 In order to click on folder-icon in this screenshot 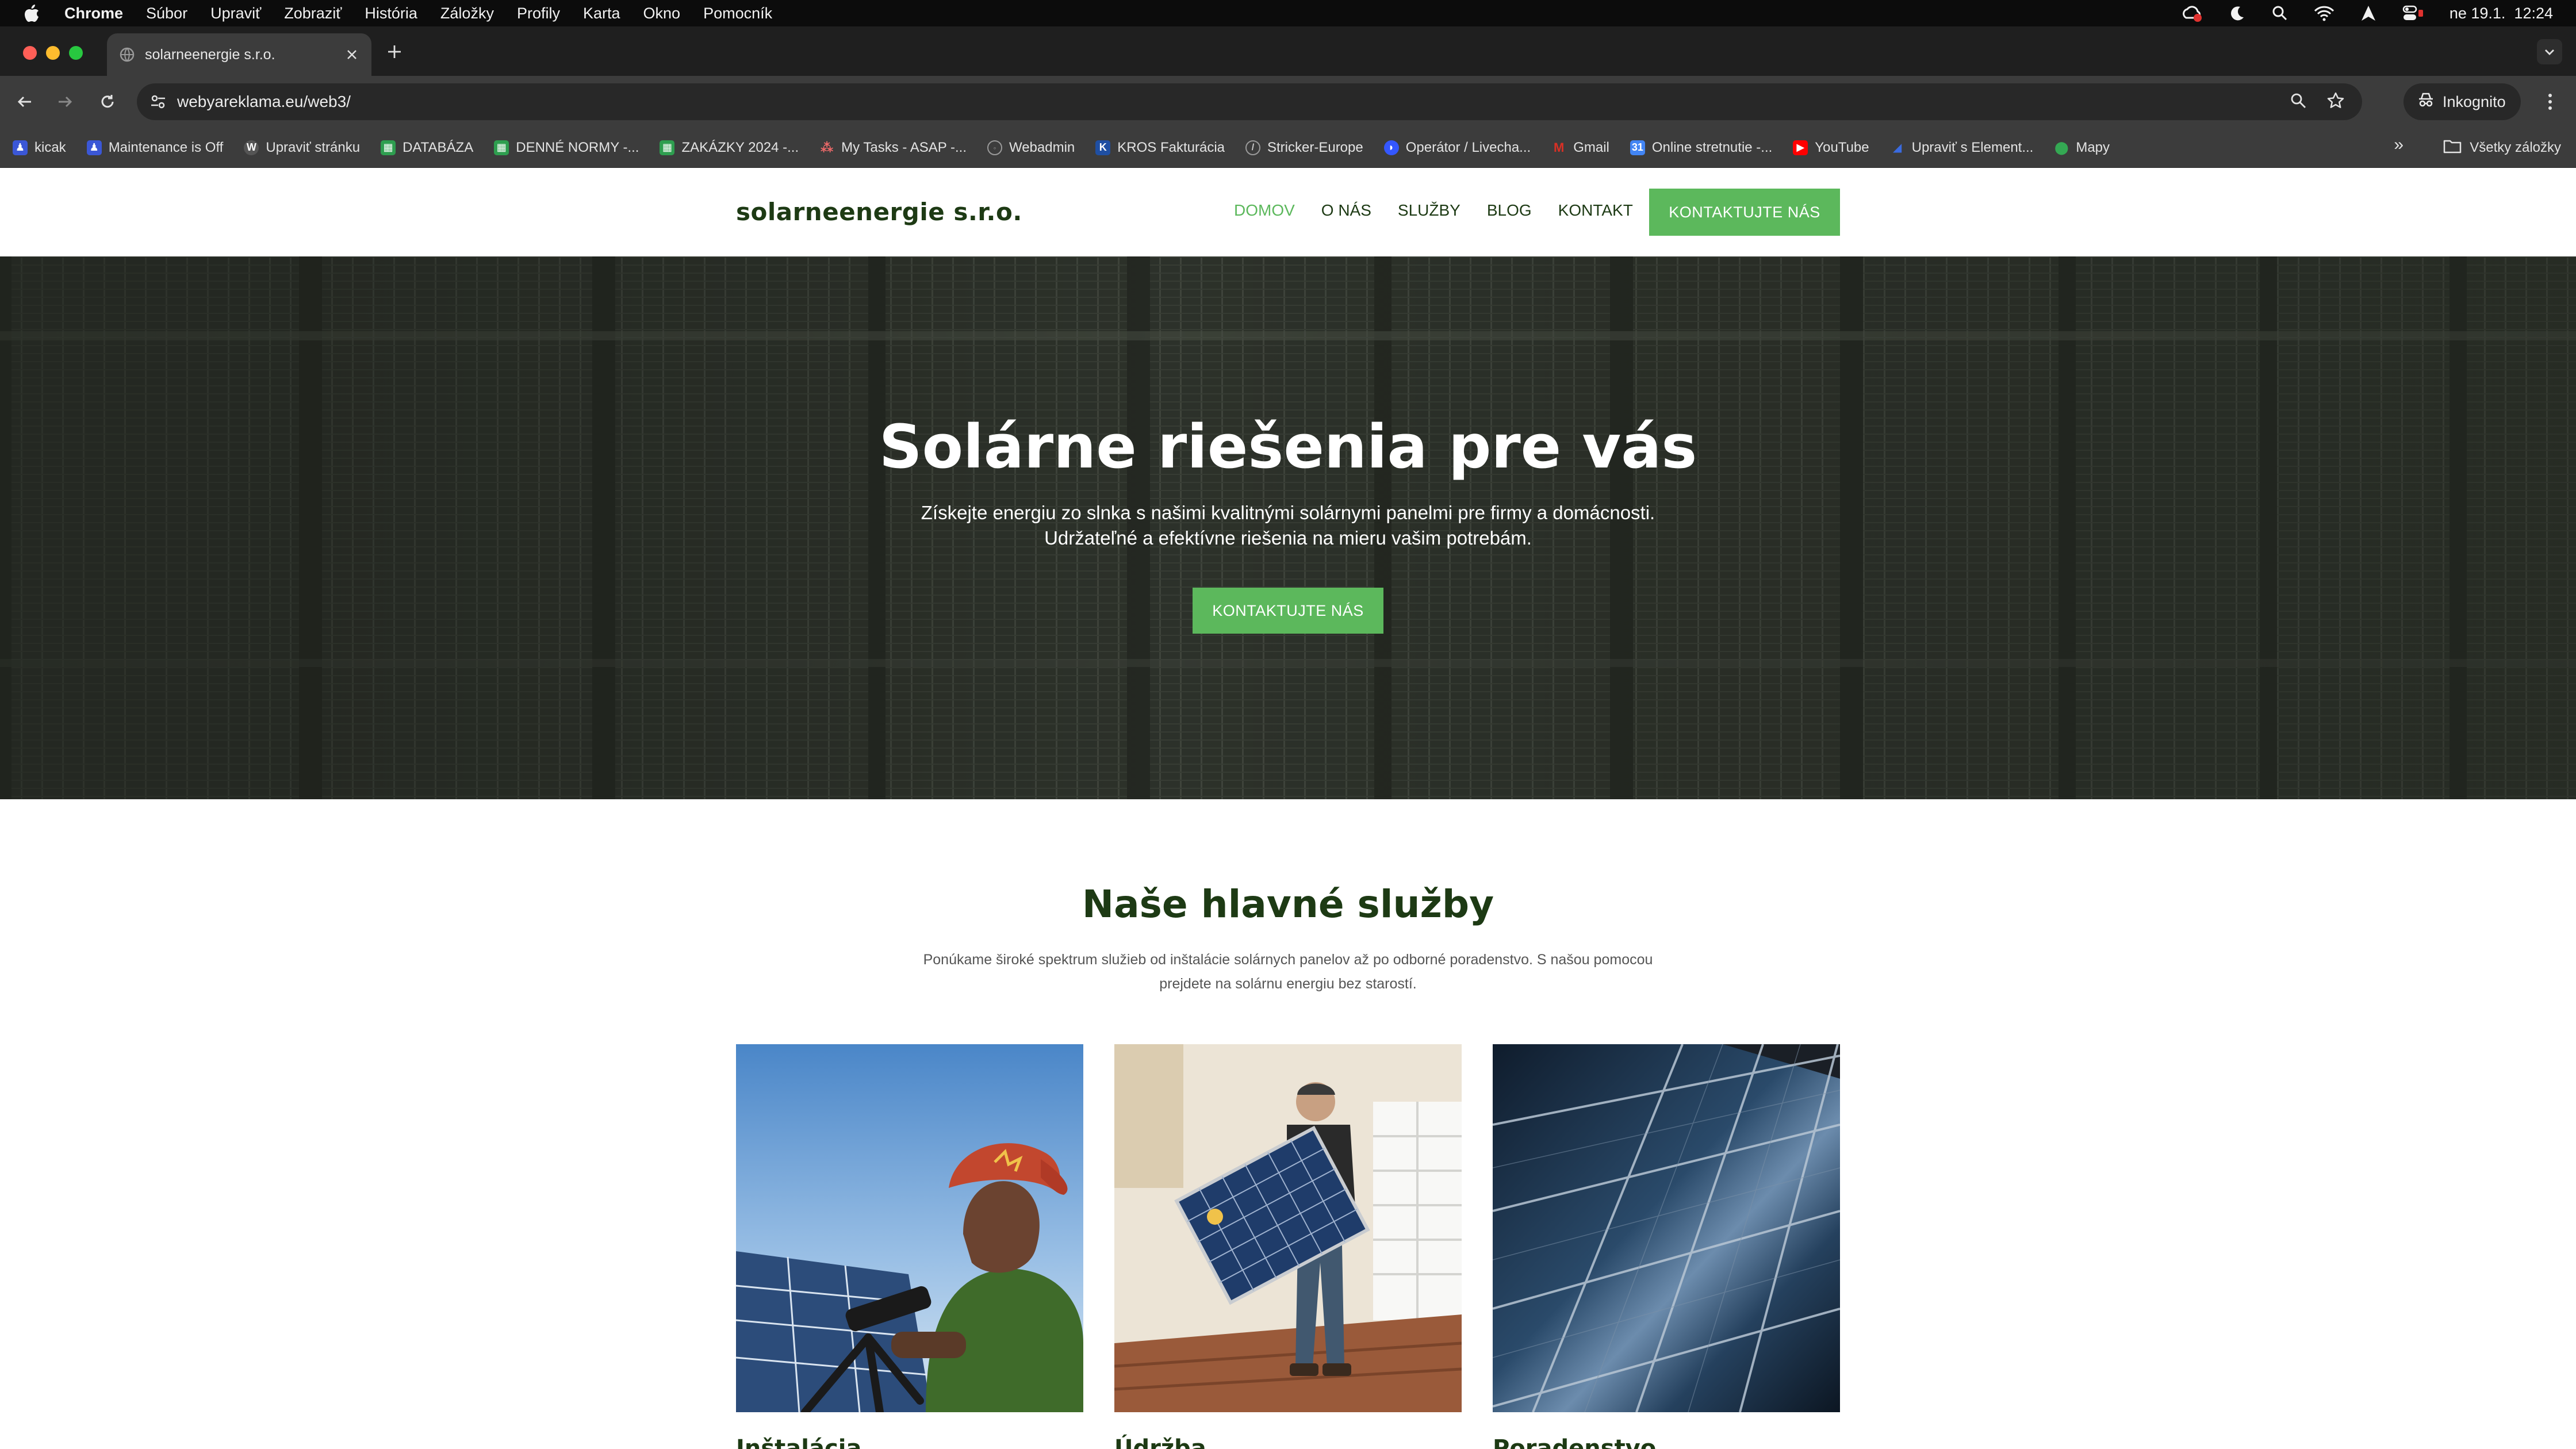, I will do `click(2452, 148)`.